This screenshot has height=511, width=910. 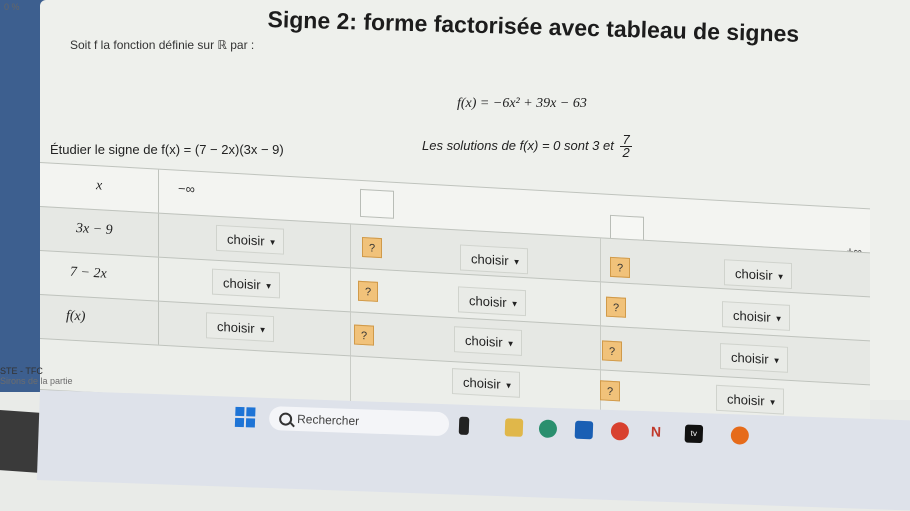 I want to click on sign-select-r2-c2: choisir ▼, so click(x=492, y=301).